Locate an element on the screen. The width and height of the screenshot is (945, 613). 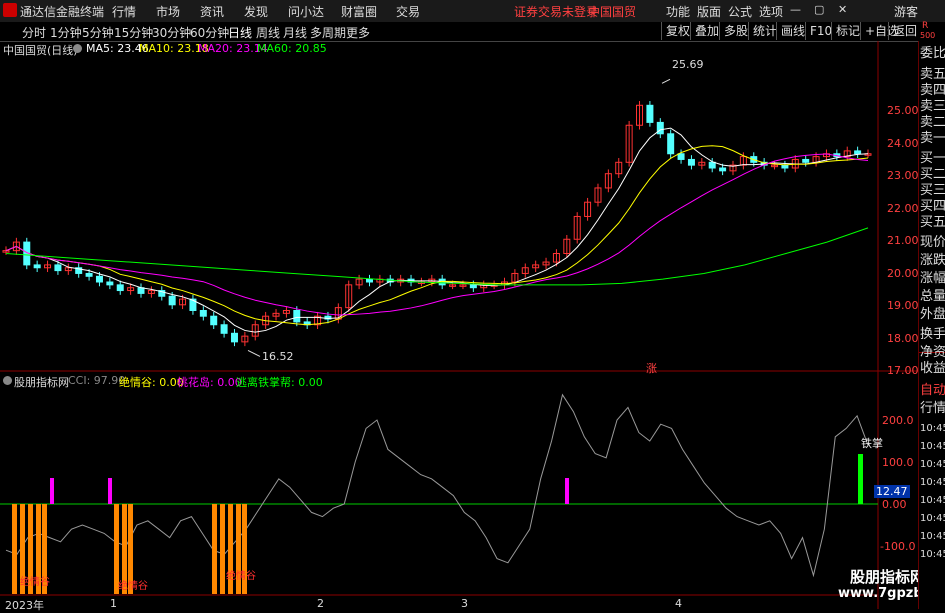
side-busi: 买四 is located at coordinates (932, 207).